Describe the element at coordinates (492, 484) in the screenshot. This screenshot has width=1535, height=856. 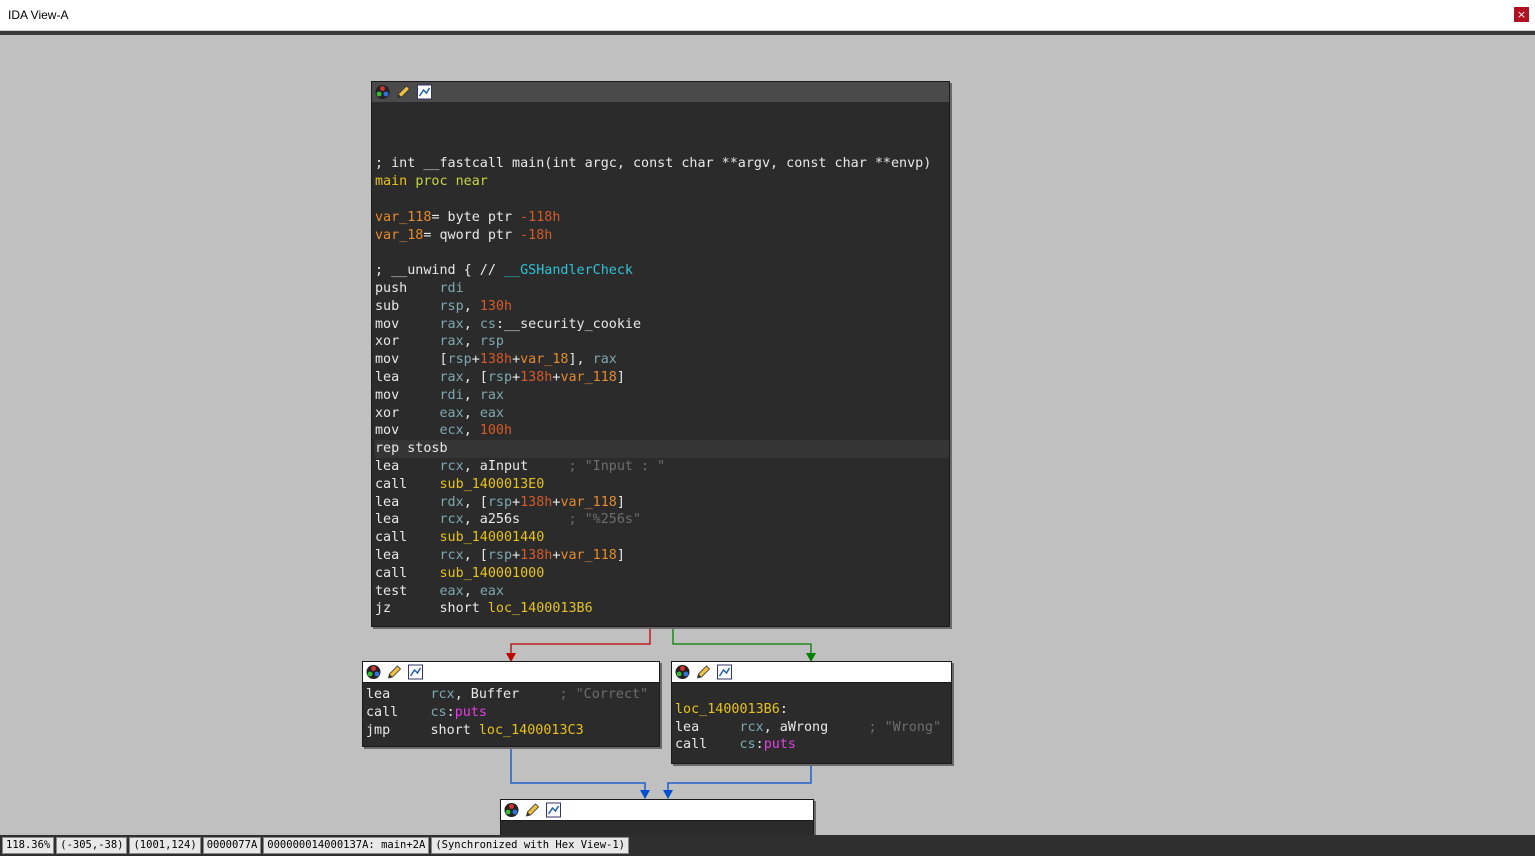
I see `code-token: sub_1400013E0` at that location.